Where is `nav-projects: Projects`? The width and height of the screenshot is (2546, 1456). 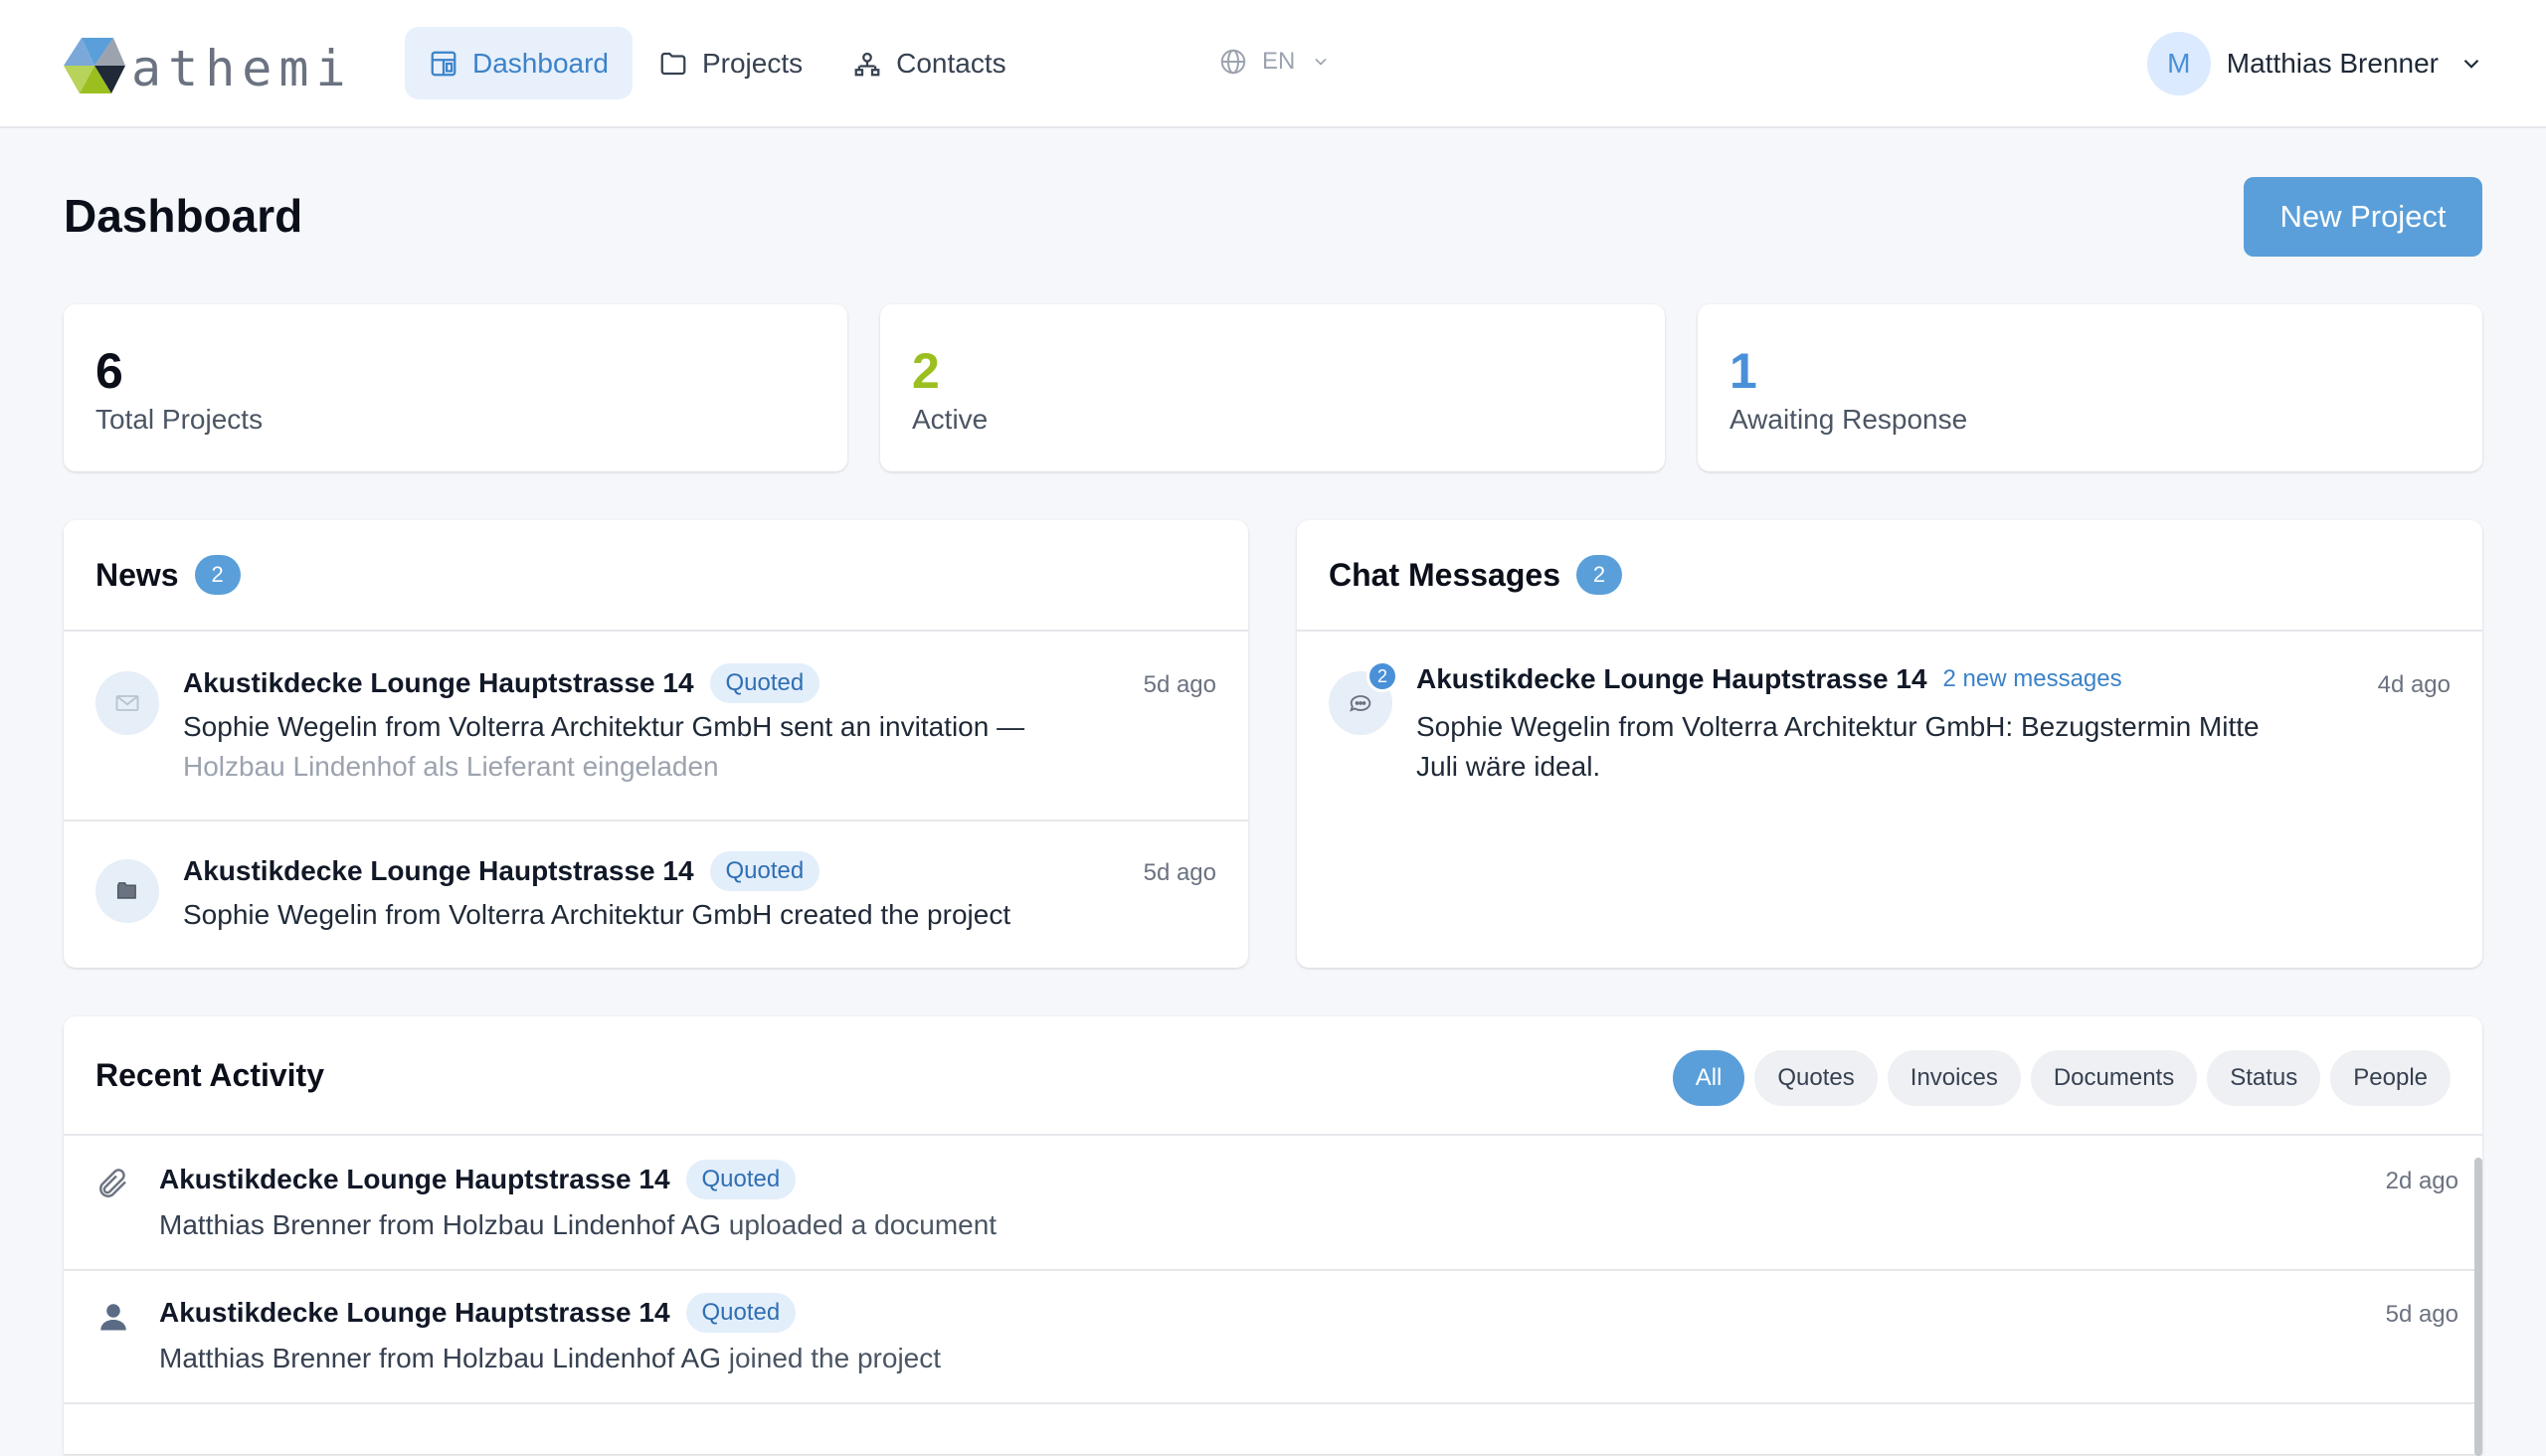 nav-projects: Projects is located at coordinates (730, 63).